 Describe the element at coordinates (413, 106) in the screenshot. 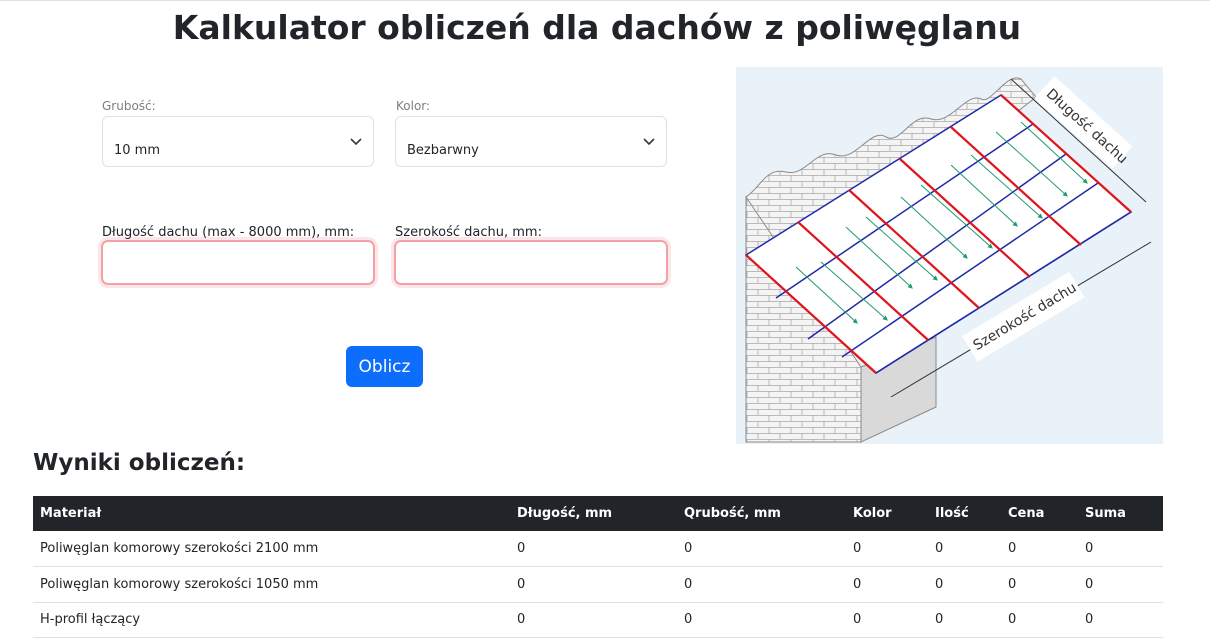

I see `color-label: Kolor:` at that location.